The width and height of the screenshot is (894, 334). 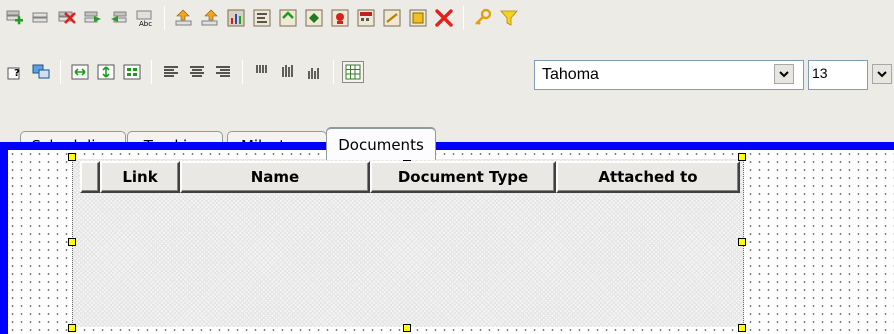 What do you see at coordinates (72, 328) in the screenshot?
I see `resize-handle-bottom-left` at bounding box center [72, 328].